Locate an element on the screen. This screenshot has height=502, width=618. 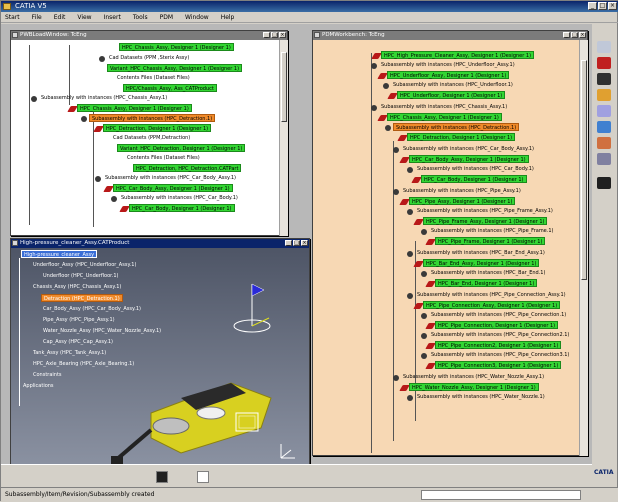
pdm-workbench-window-titlebar: PDMWorkbench: TcEng _ □ × is located at coordinates (450, 35).